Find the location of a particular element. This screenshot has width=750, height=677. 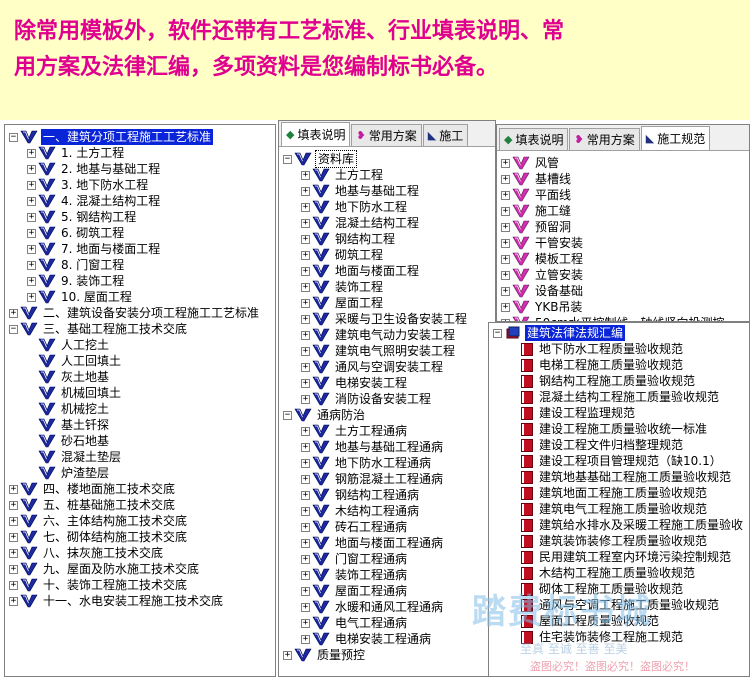

law-item: 通风与空调工程施工质量验收规范 is located at coordinates (621, 605).